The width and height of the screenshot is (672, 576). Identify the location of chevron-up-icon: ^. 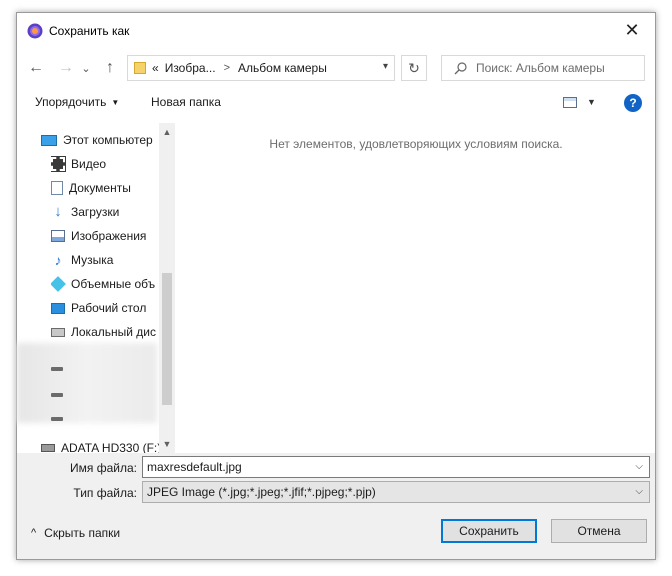
(34, 533).